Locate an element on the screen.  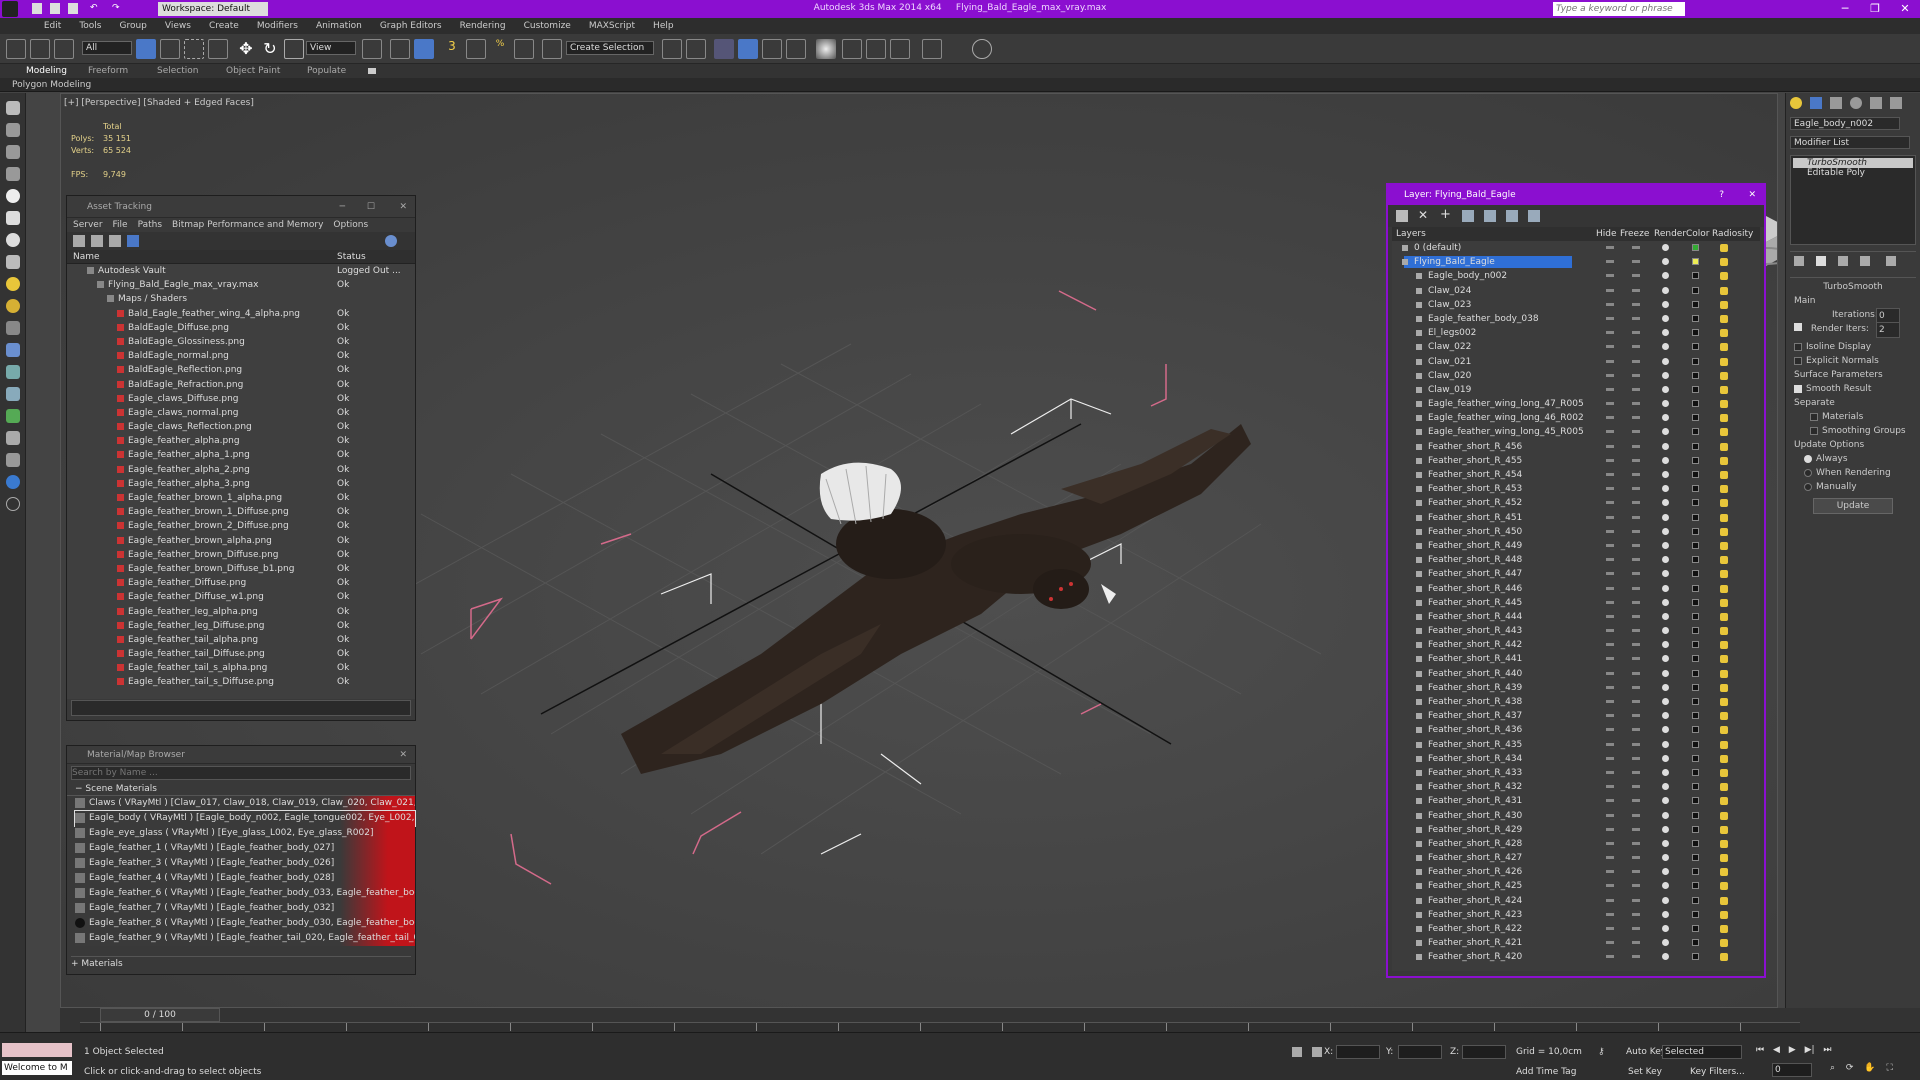
mirror-icon is located at coordinates (672, 49).